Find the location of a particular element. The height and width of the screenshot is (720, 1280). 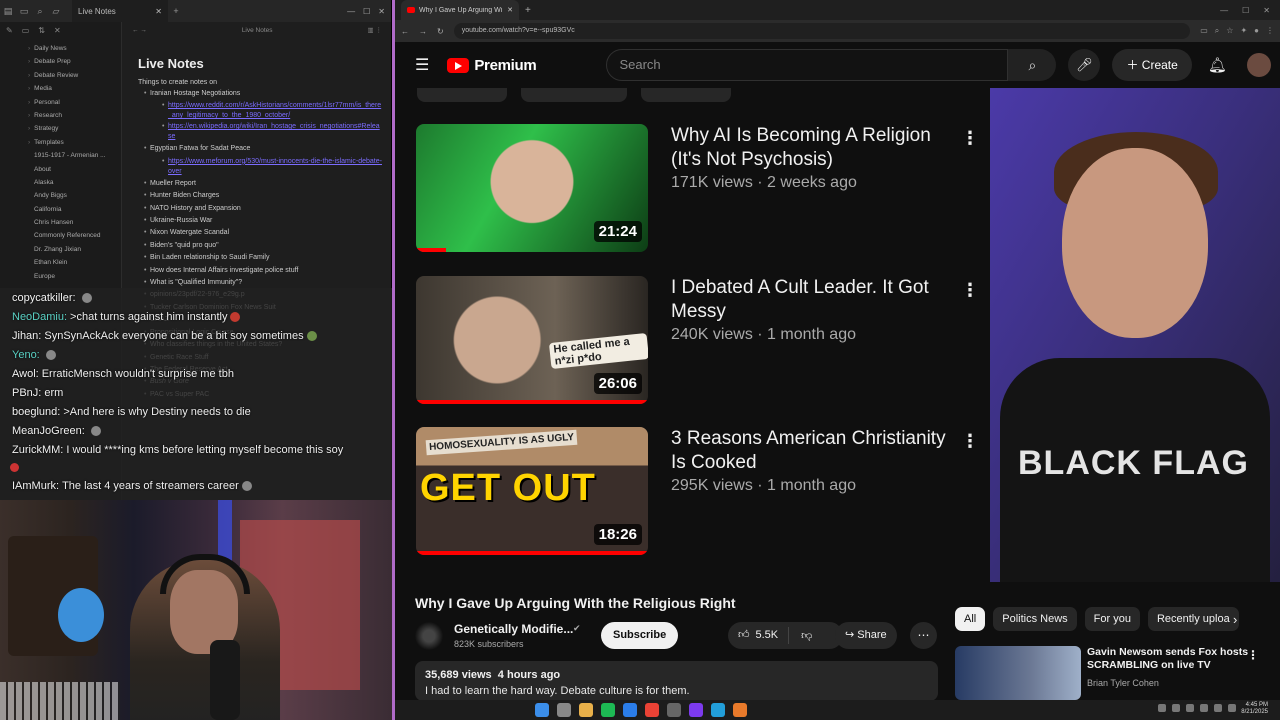

search-icon: ⌕ is located at coordinates (40, 11).